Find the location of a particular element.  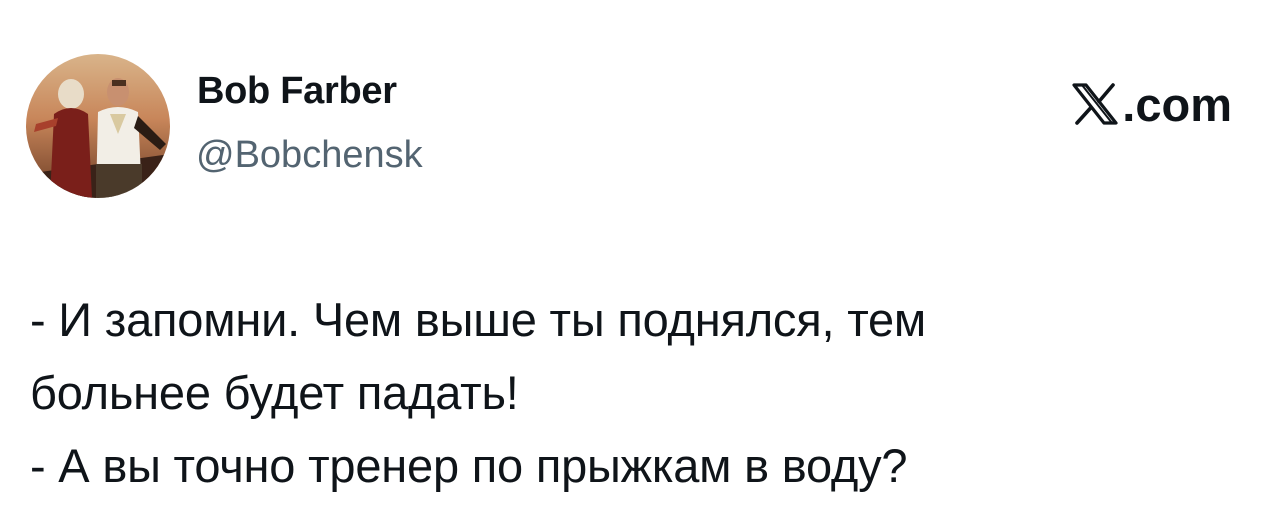

display-name: Bob Farber is located at coordinates (297, 91).